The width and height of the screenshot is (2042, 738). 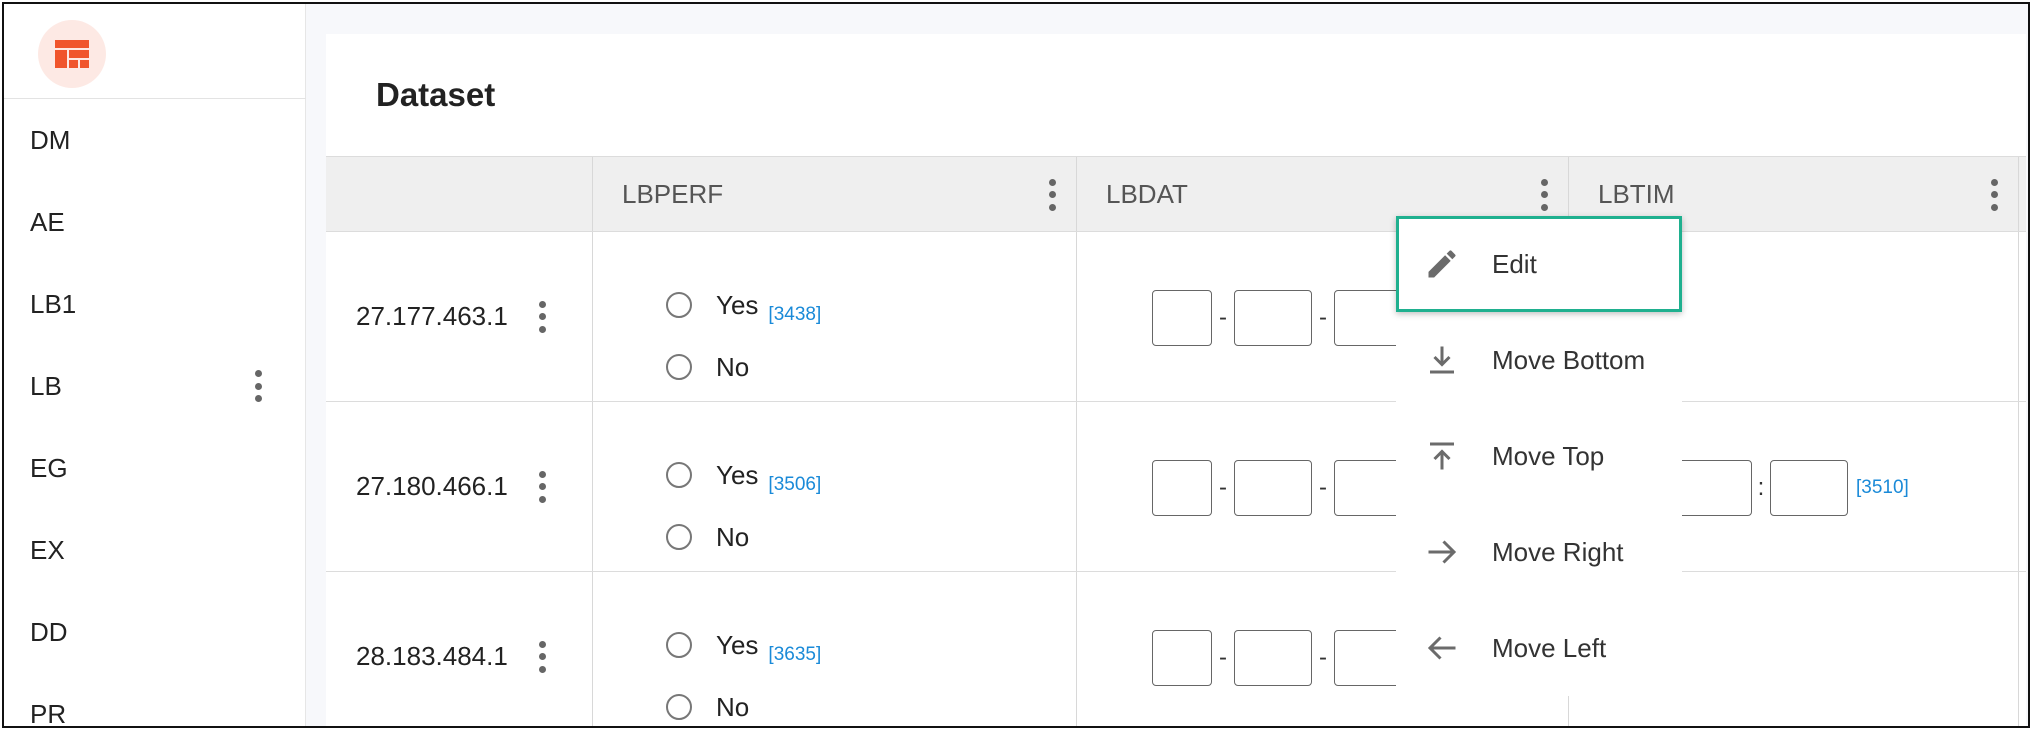 I want to click on sidebar-item-pr: PR, so click(x=155, y=700).